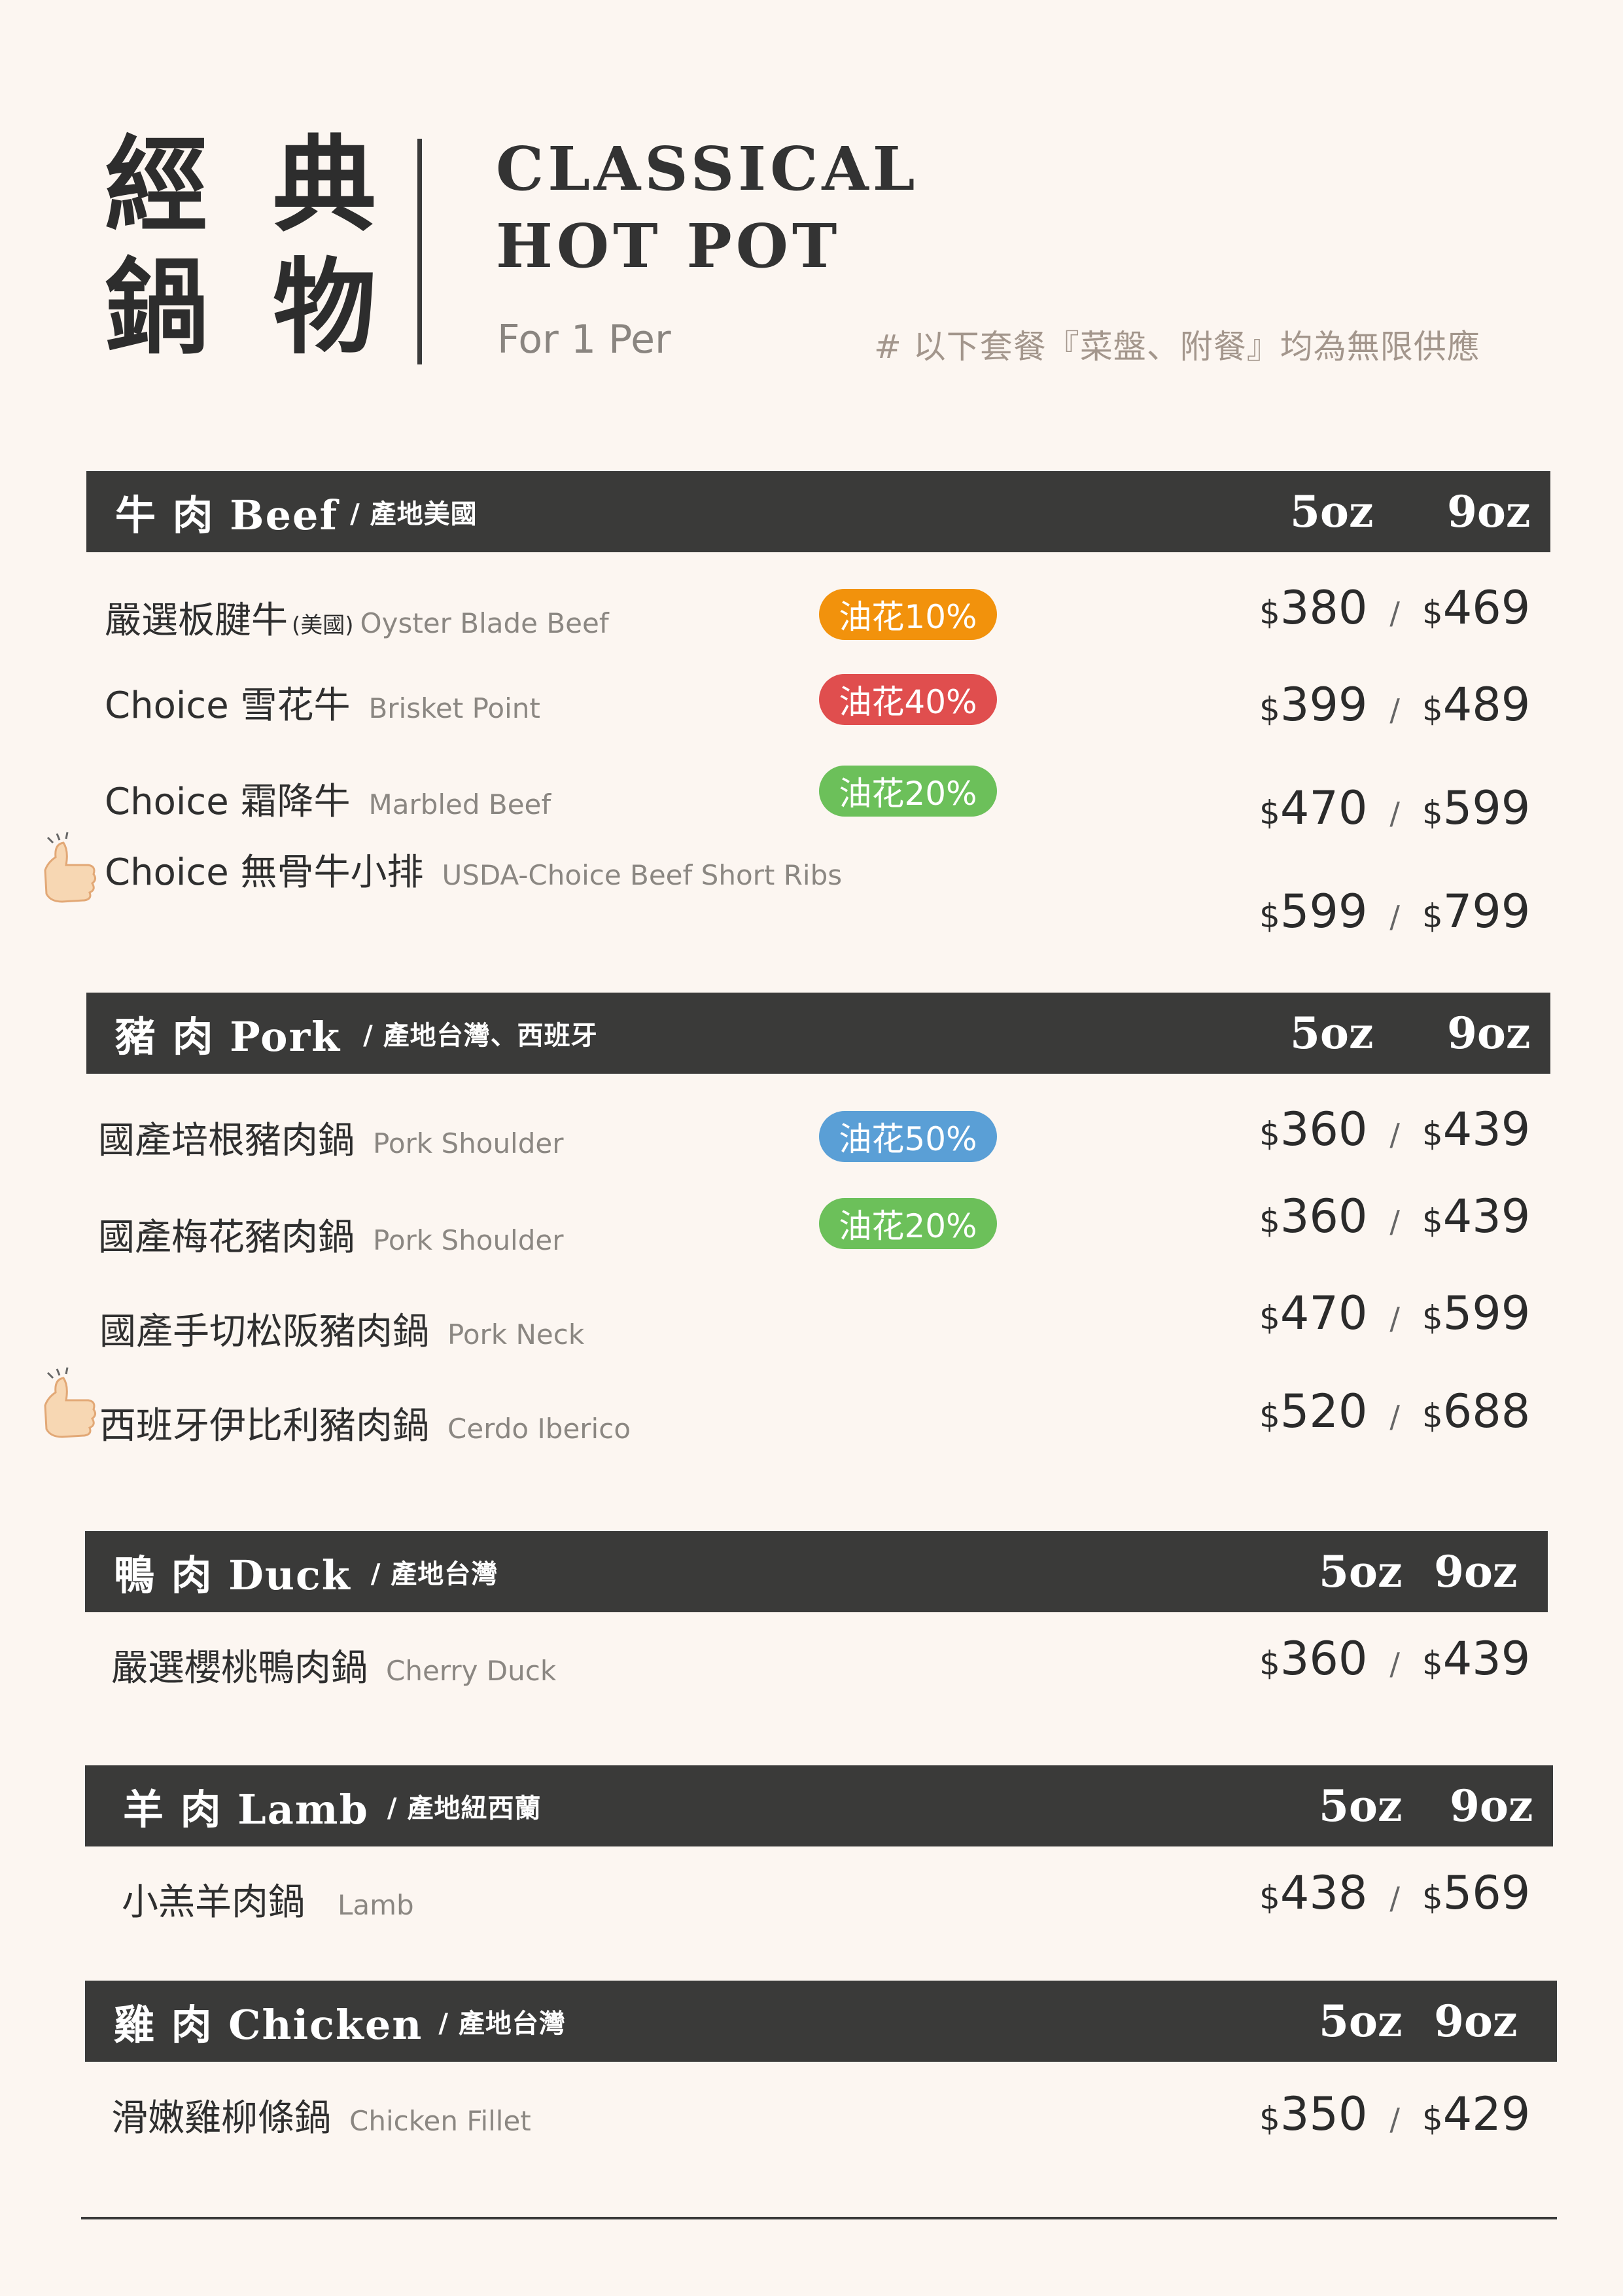 Image resolution: width=1623 pixels, height=2296 pixels. Describe the element at coordinates (818, 512) in the screenshot. I see `section-bar-beef: 牛 肉 Beef / 產地美國 5oz 9oz` at that location.